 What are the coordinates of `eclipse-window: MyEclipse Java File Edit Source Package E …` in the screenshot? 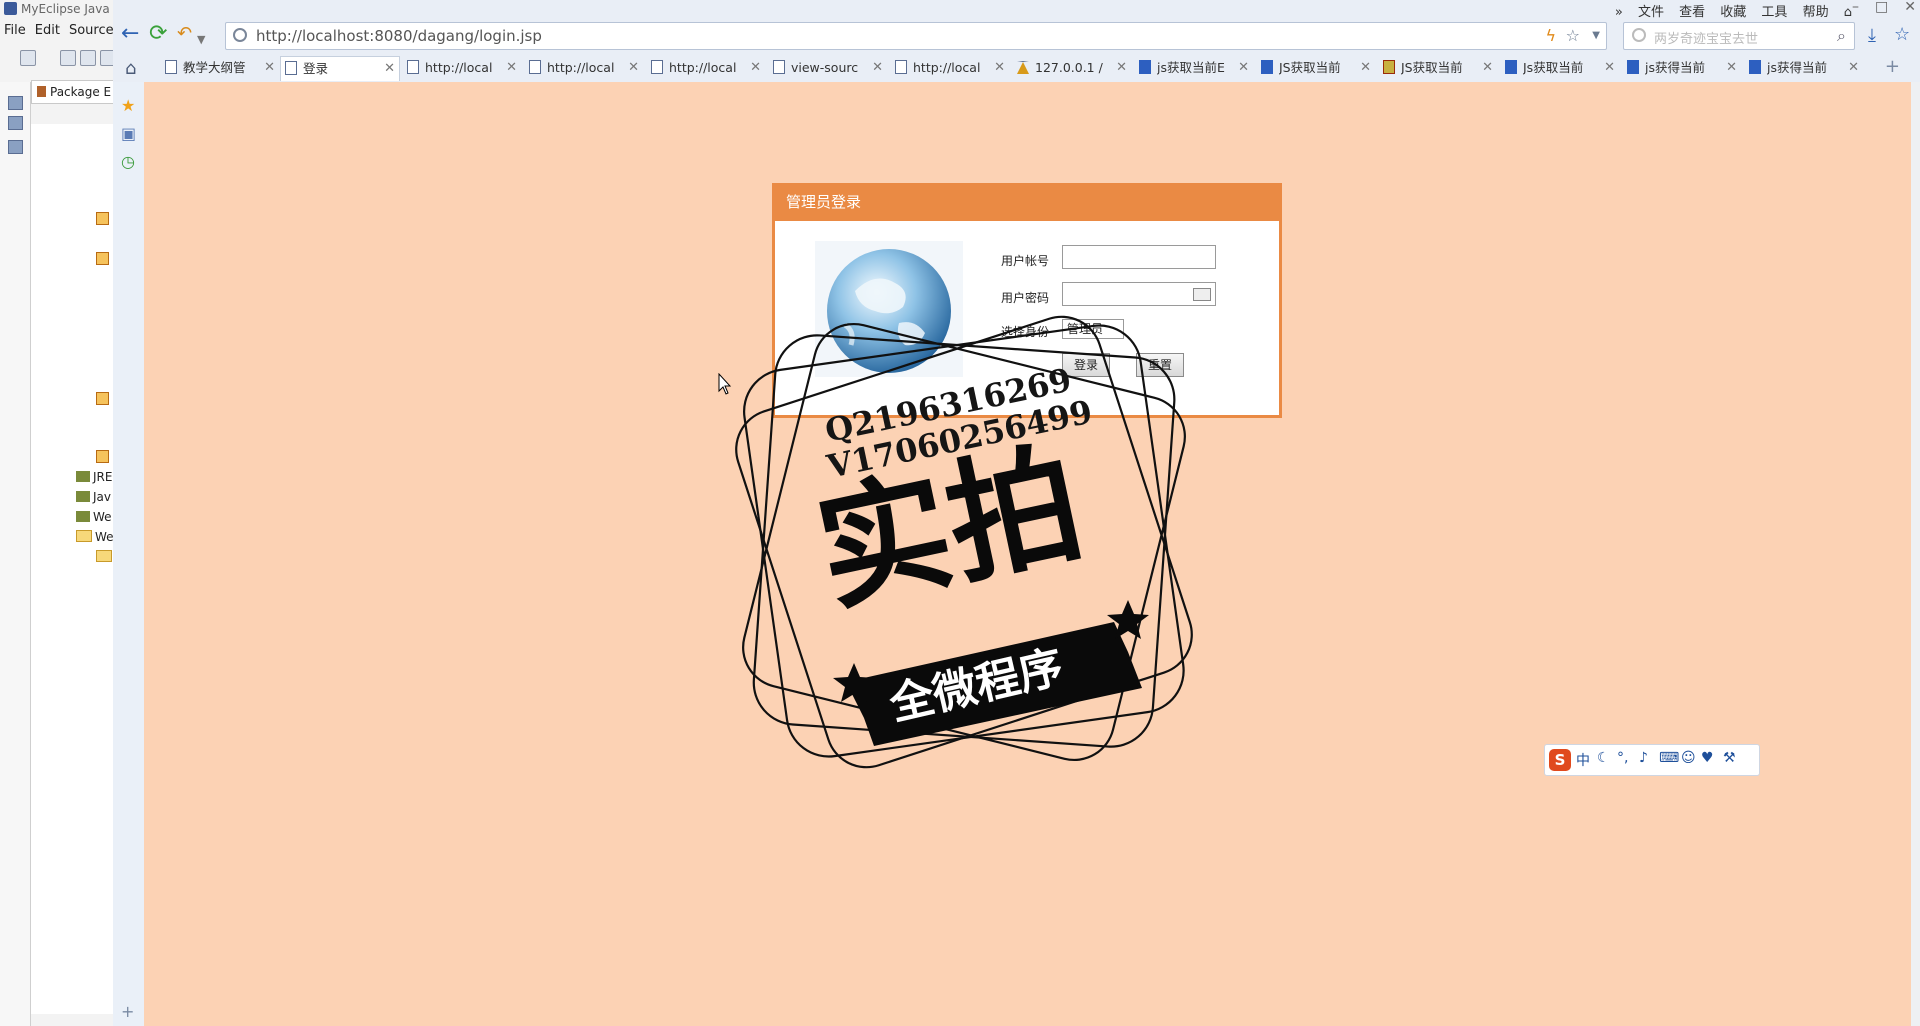 It's located at (58, 513).